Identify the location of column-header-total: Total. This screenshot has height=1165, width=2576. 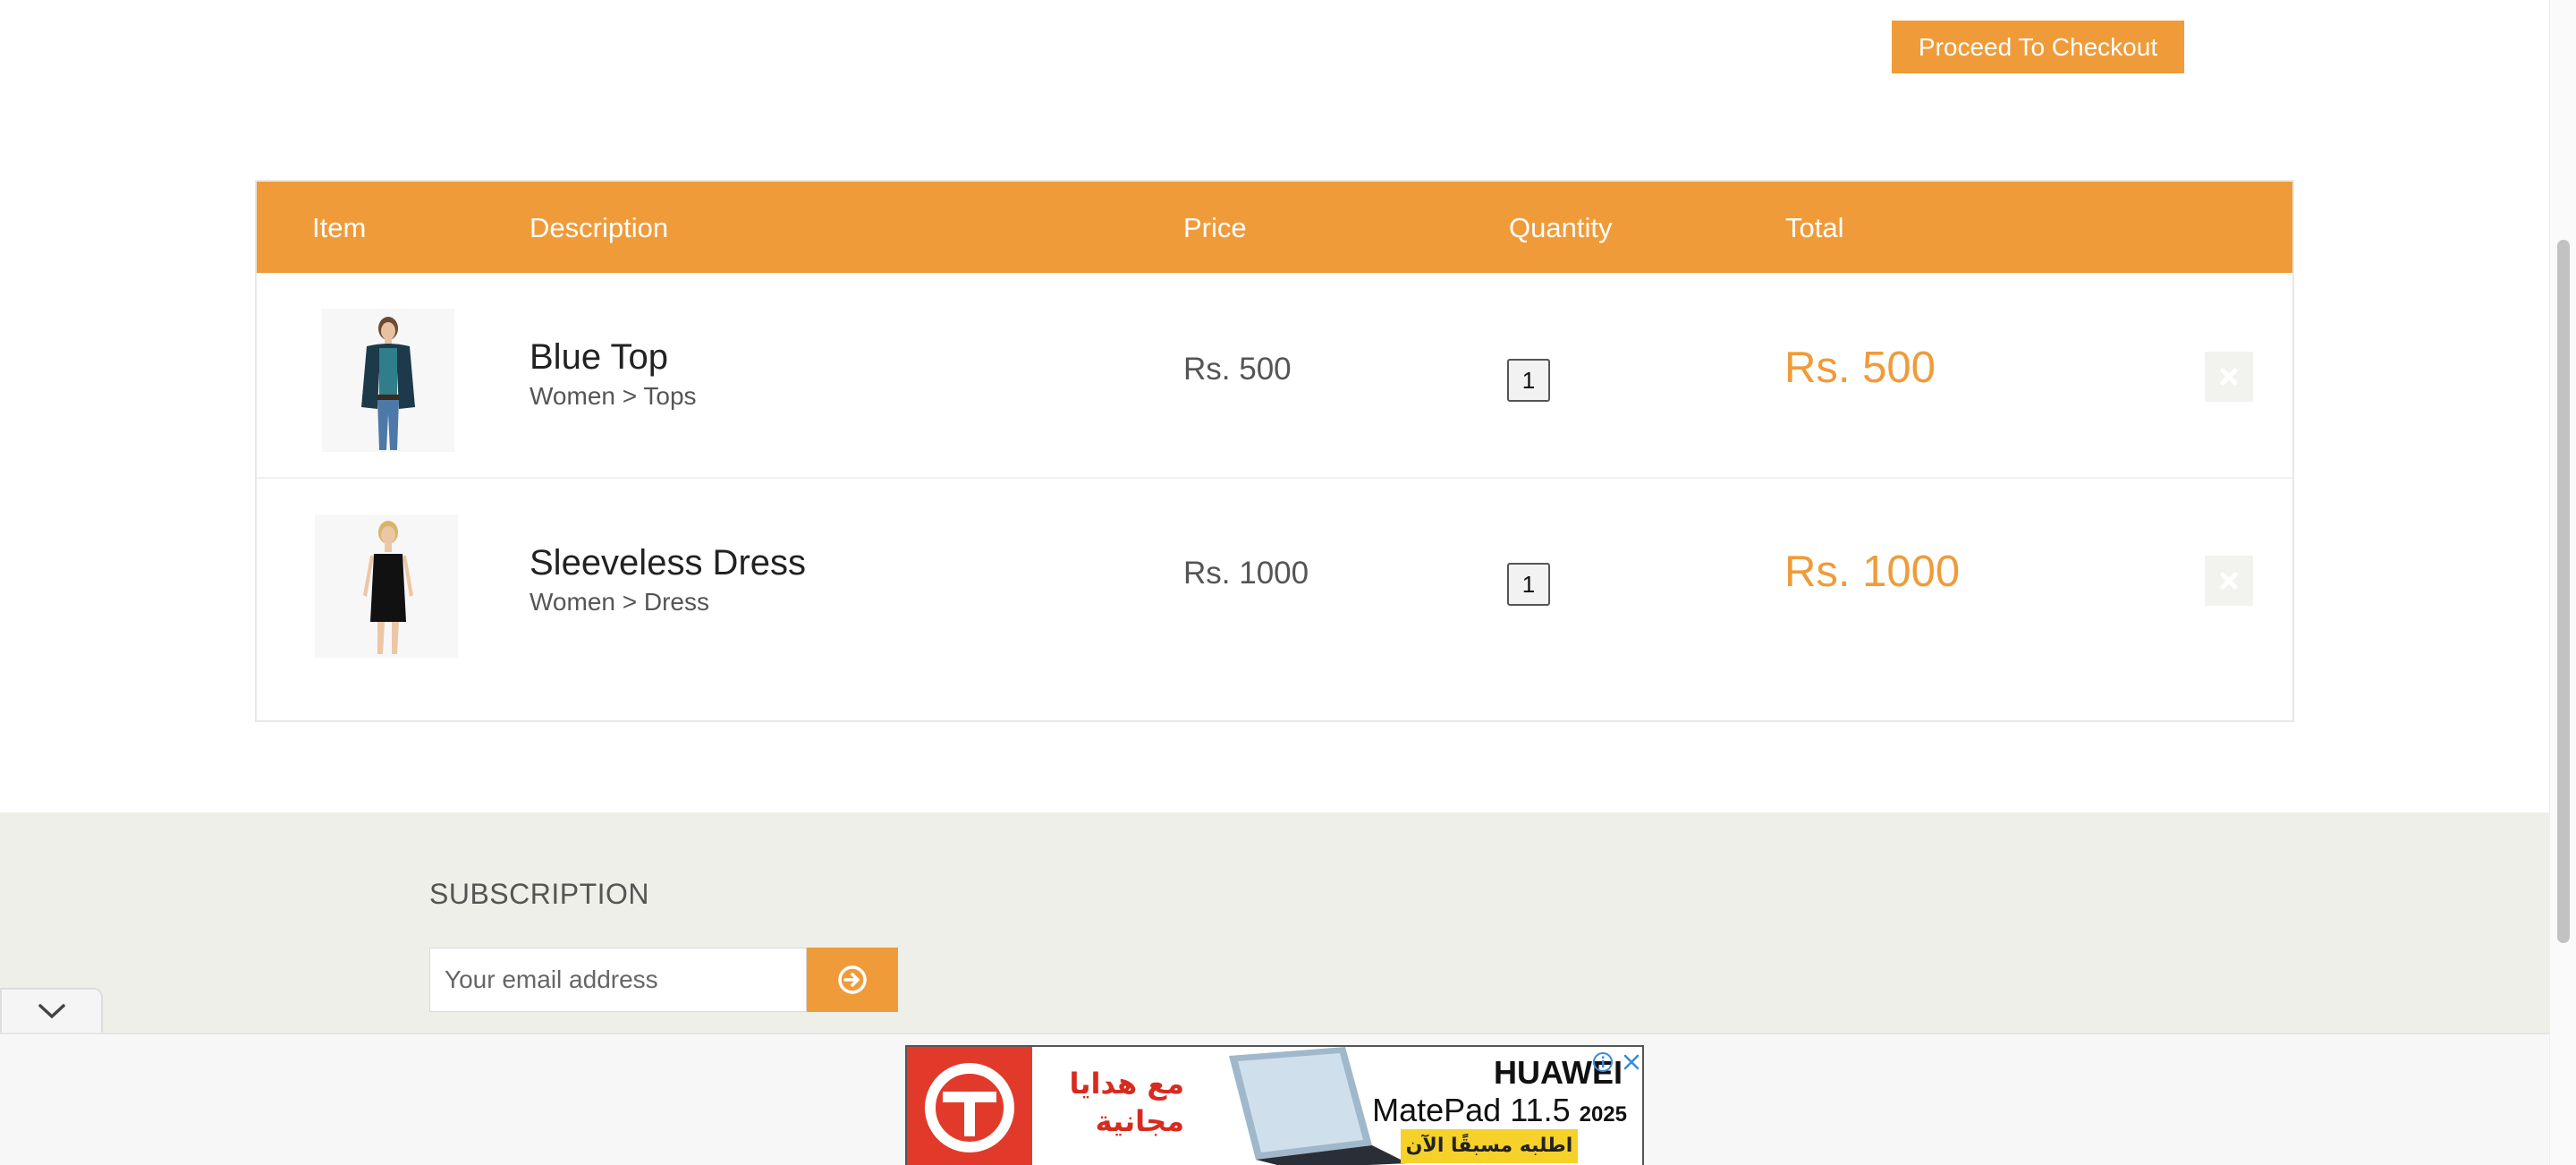
(1814, 227).